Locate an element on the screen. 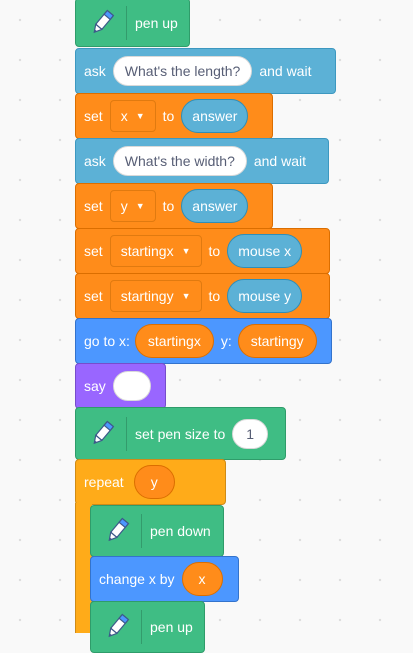  variable-dropdown: y ▼ is located at coordinates (132, 206).